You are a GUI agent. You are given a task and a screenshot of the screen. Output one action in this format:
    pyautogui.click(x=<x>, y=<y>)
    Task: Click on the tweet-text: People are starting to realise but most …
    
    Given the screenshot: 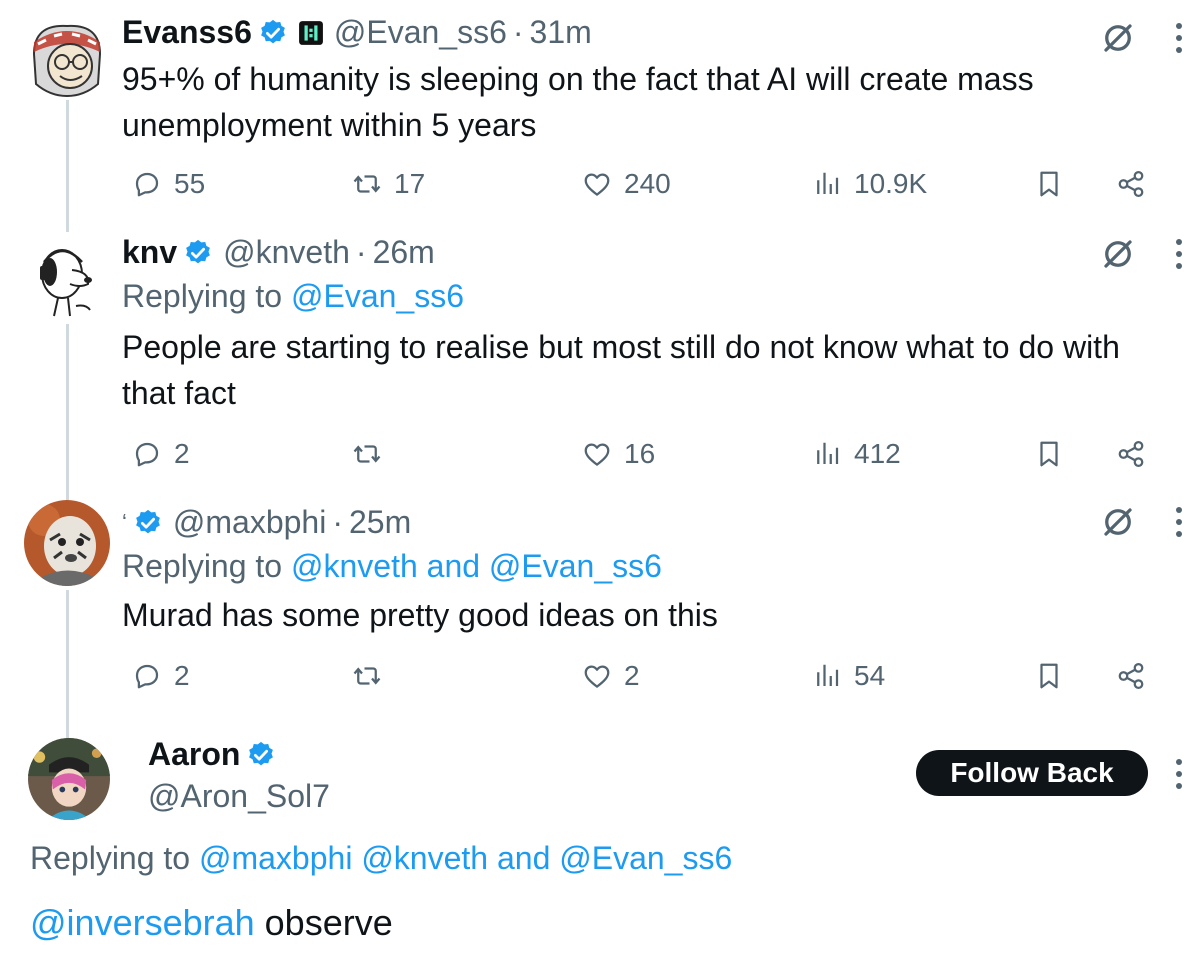 What is the action you would take?
    pyautogui.click(x=621, y=370)
    